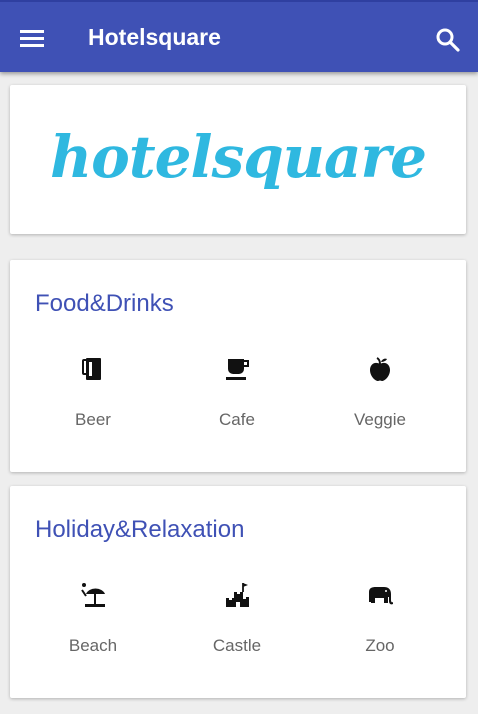 Image resolution: width=478 pixels, height=714 pixels. What do you see at coordinates (154, 37) in the screenshot?
I see `app-title: Hotelsquare` at bounding box center [154, 37].